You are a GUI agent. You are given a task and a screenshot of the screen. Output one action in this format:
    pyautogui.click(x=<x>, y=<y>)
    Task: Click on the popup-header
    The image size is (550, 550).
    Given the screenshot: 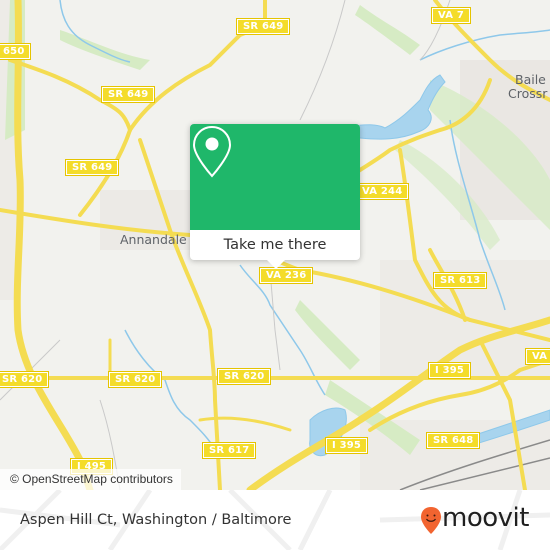 What is the action you would take?
    pyautogui.click(x=275, y=177)
    